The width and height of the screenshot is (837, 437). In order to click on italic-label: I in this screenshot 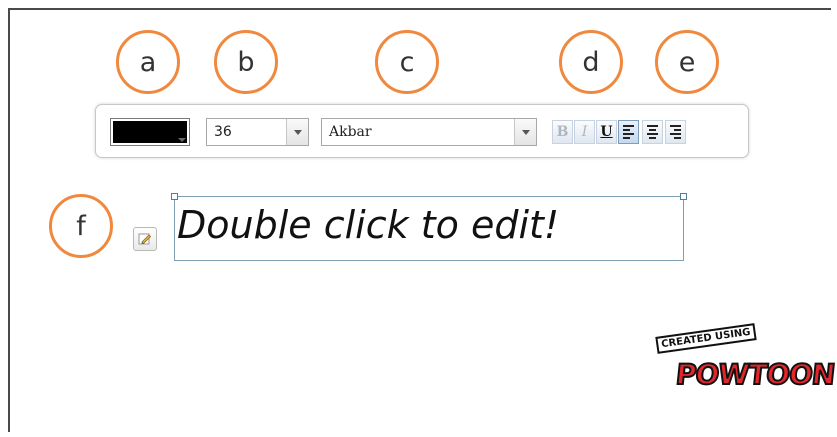, I will do `click(584, 132)`.